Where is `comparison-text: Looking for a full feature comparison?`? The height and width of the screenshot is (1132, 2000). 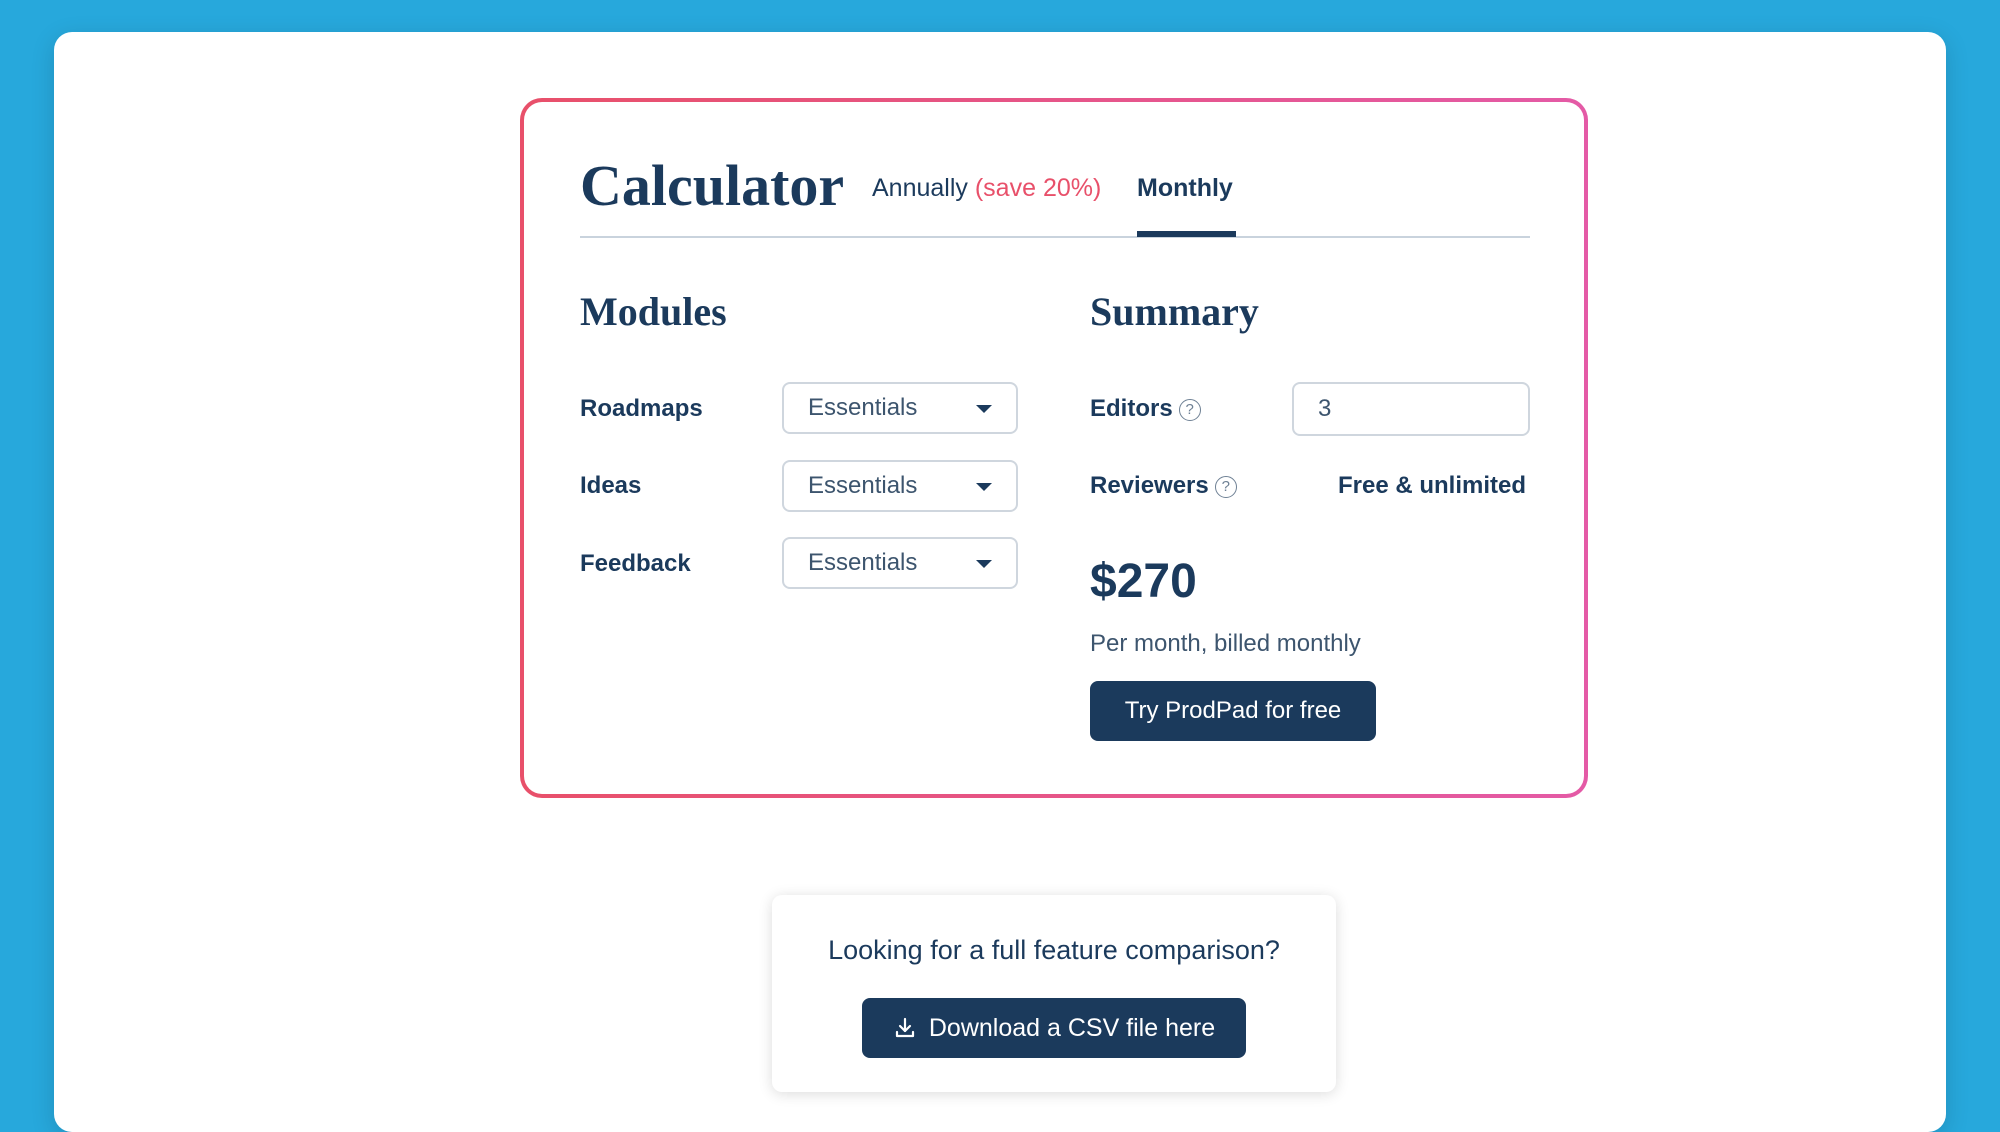 comparison-text: Looking for a full feature comparison? is located at coordinates (1054, 950).